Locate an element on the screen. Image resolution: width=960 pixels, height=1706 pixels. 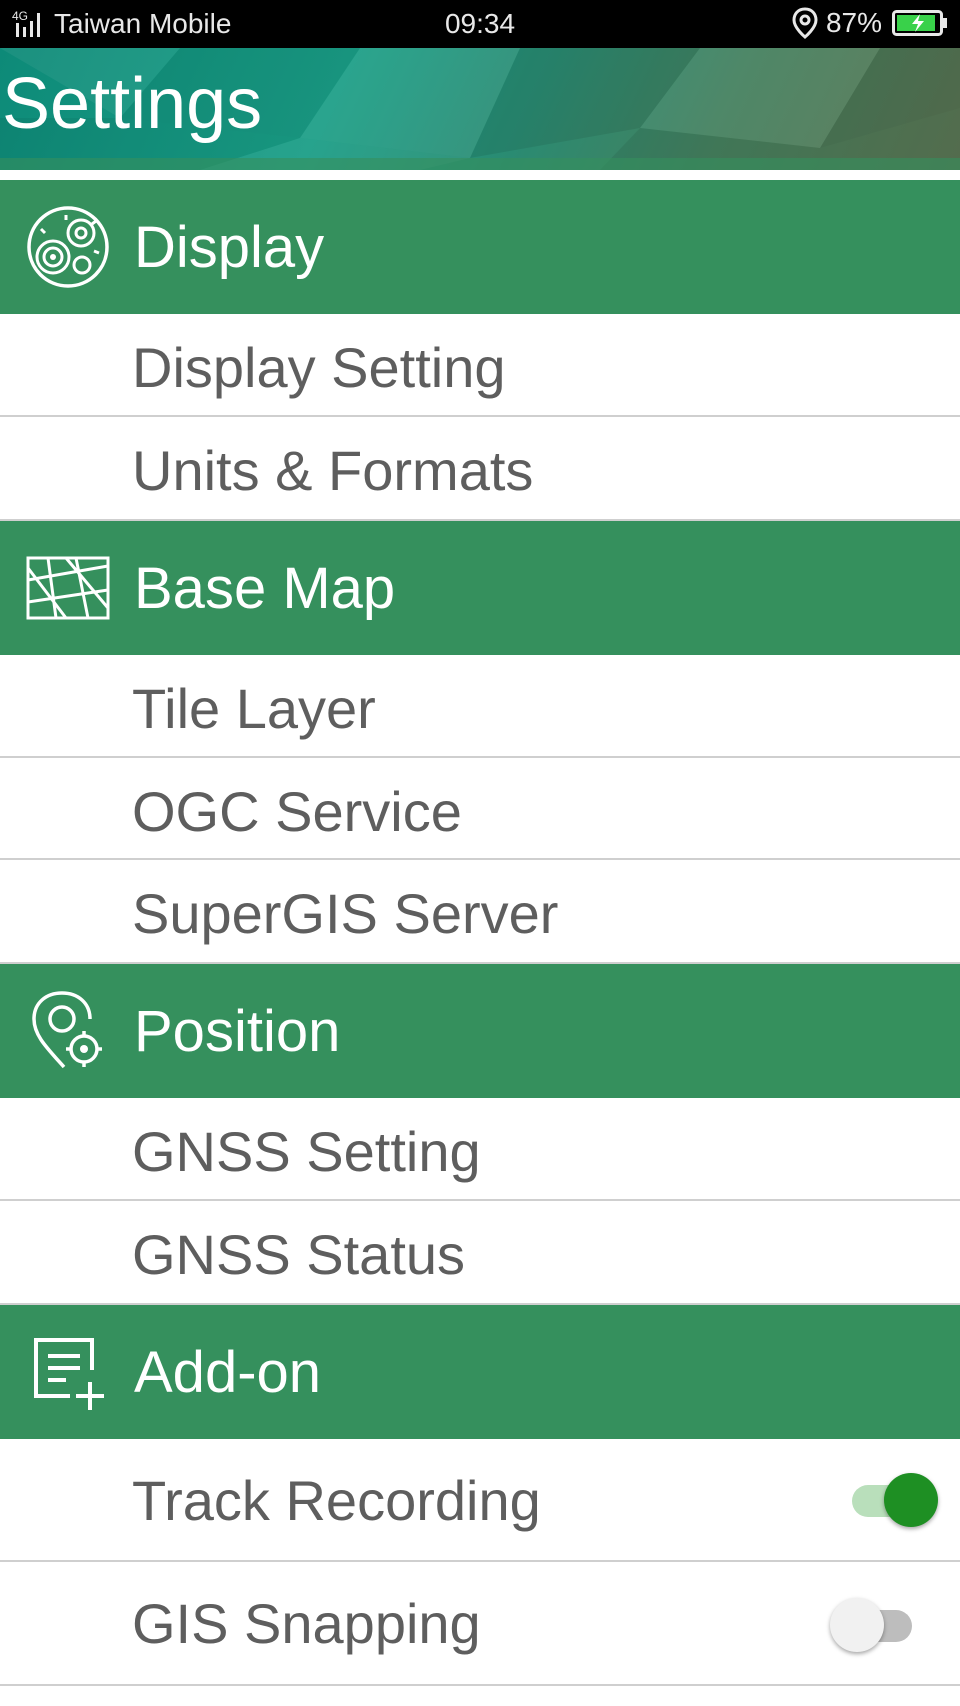
menu-item-supergis-server: SuperGIS Server is located at coordinates (480, 912).